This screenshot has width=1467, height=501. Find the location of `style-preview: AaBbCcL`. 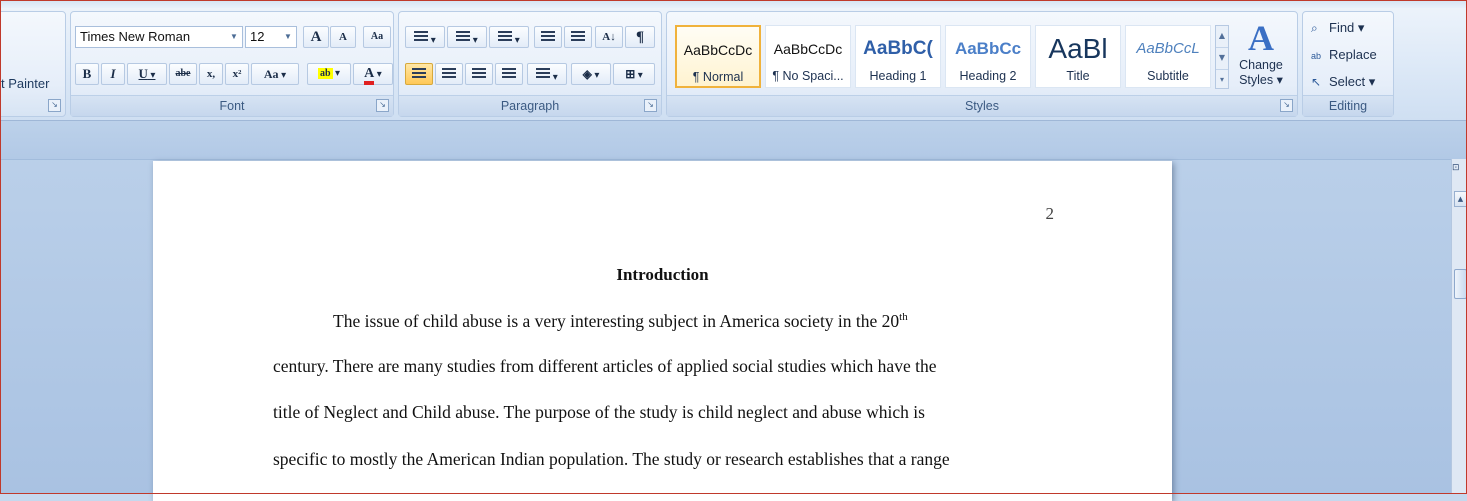

style-preview: AaBbCcL is located at coordinates (1168, 48).